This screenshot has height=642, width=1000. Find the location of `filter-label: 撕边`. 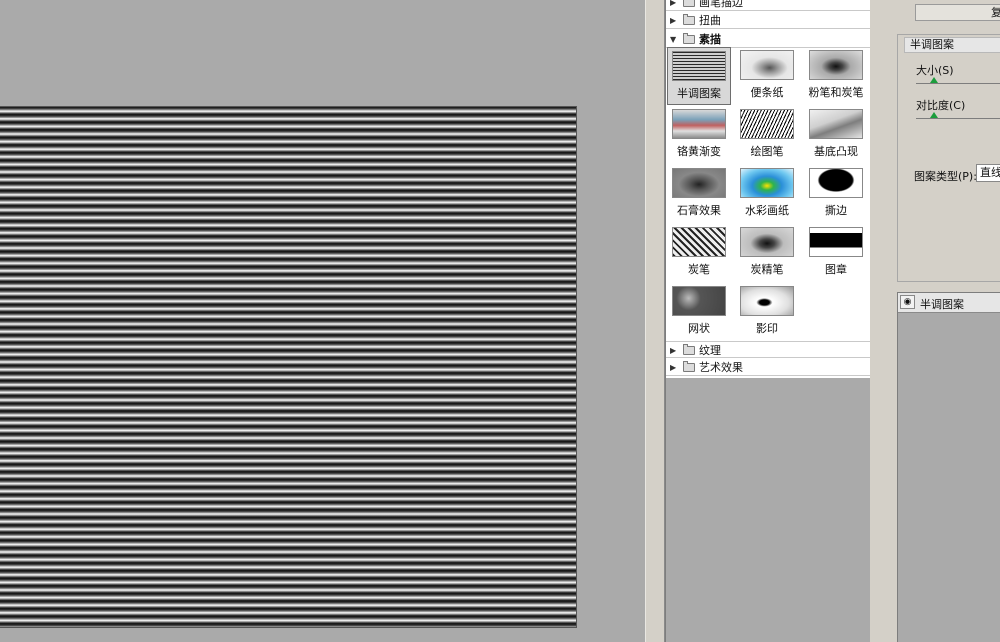

filter-label: 撕边 is located at coordinates (836, 210).